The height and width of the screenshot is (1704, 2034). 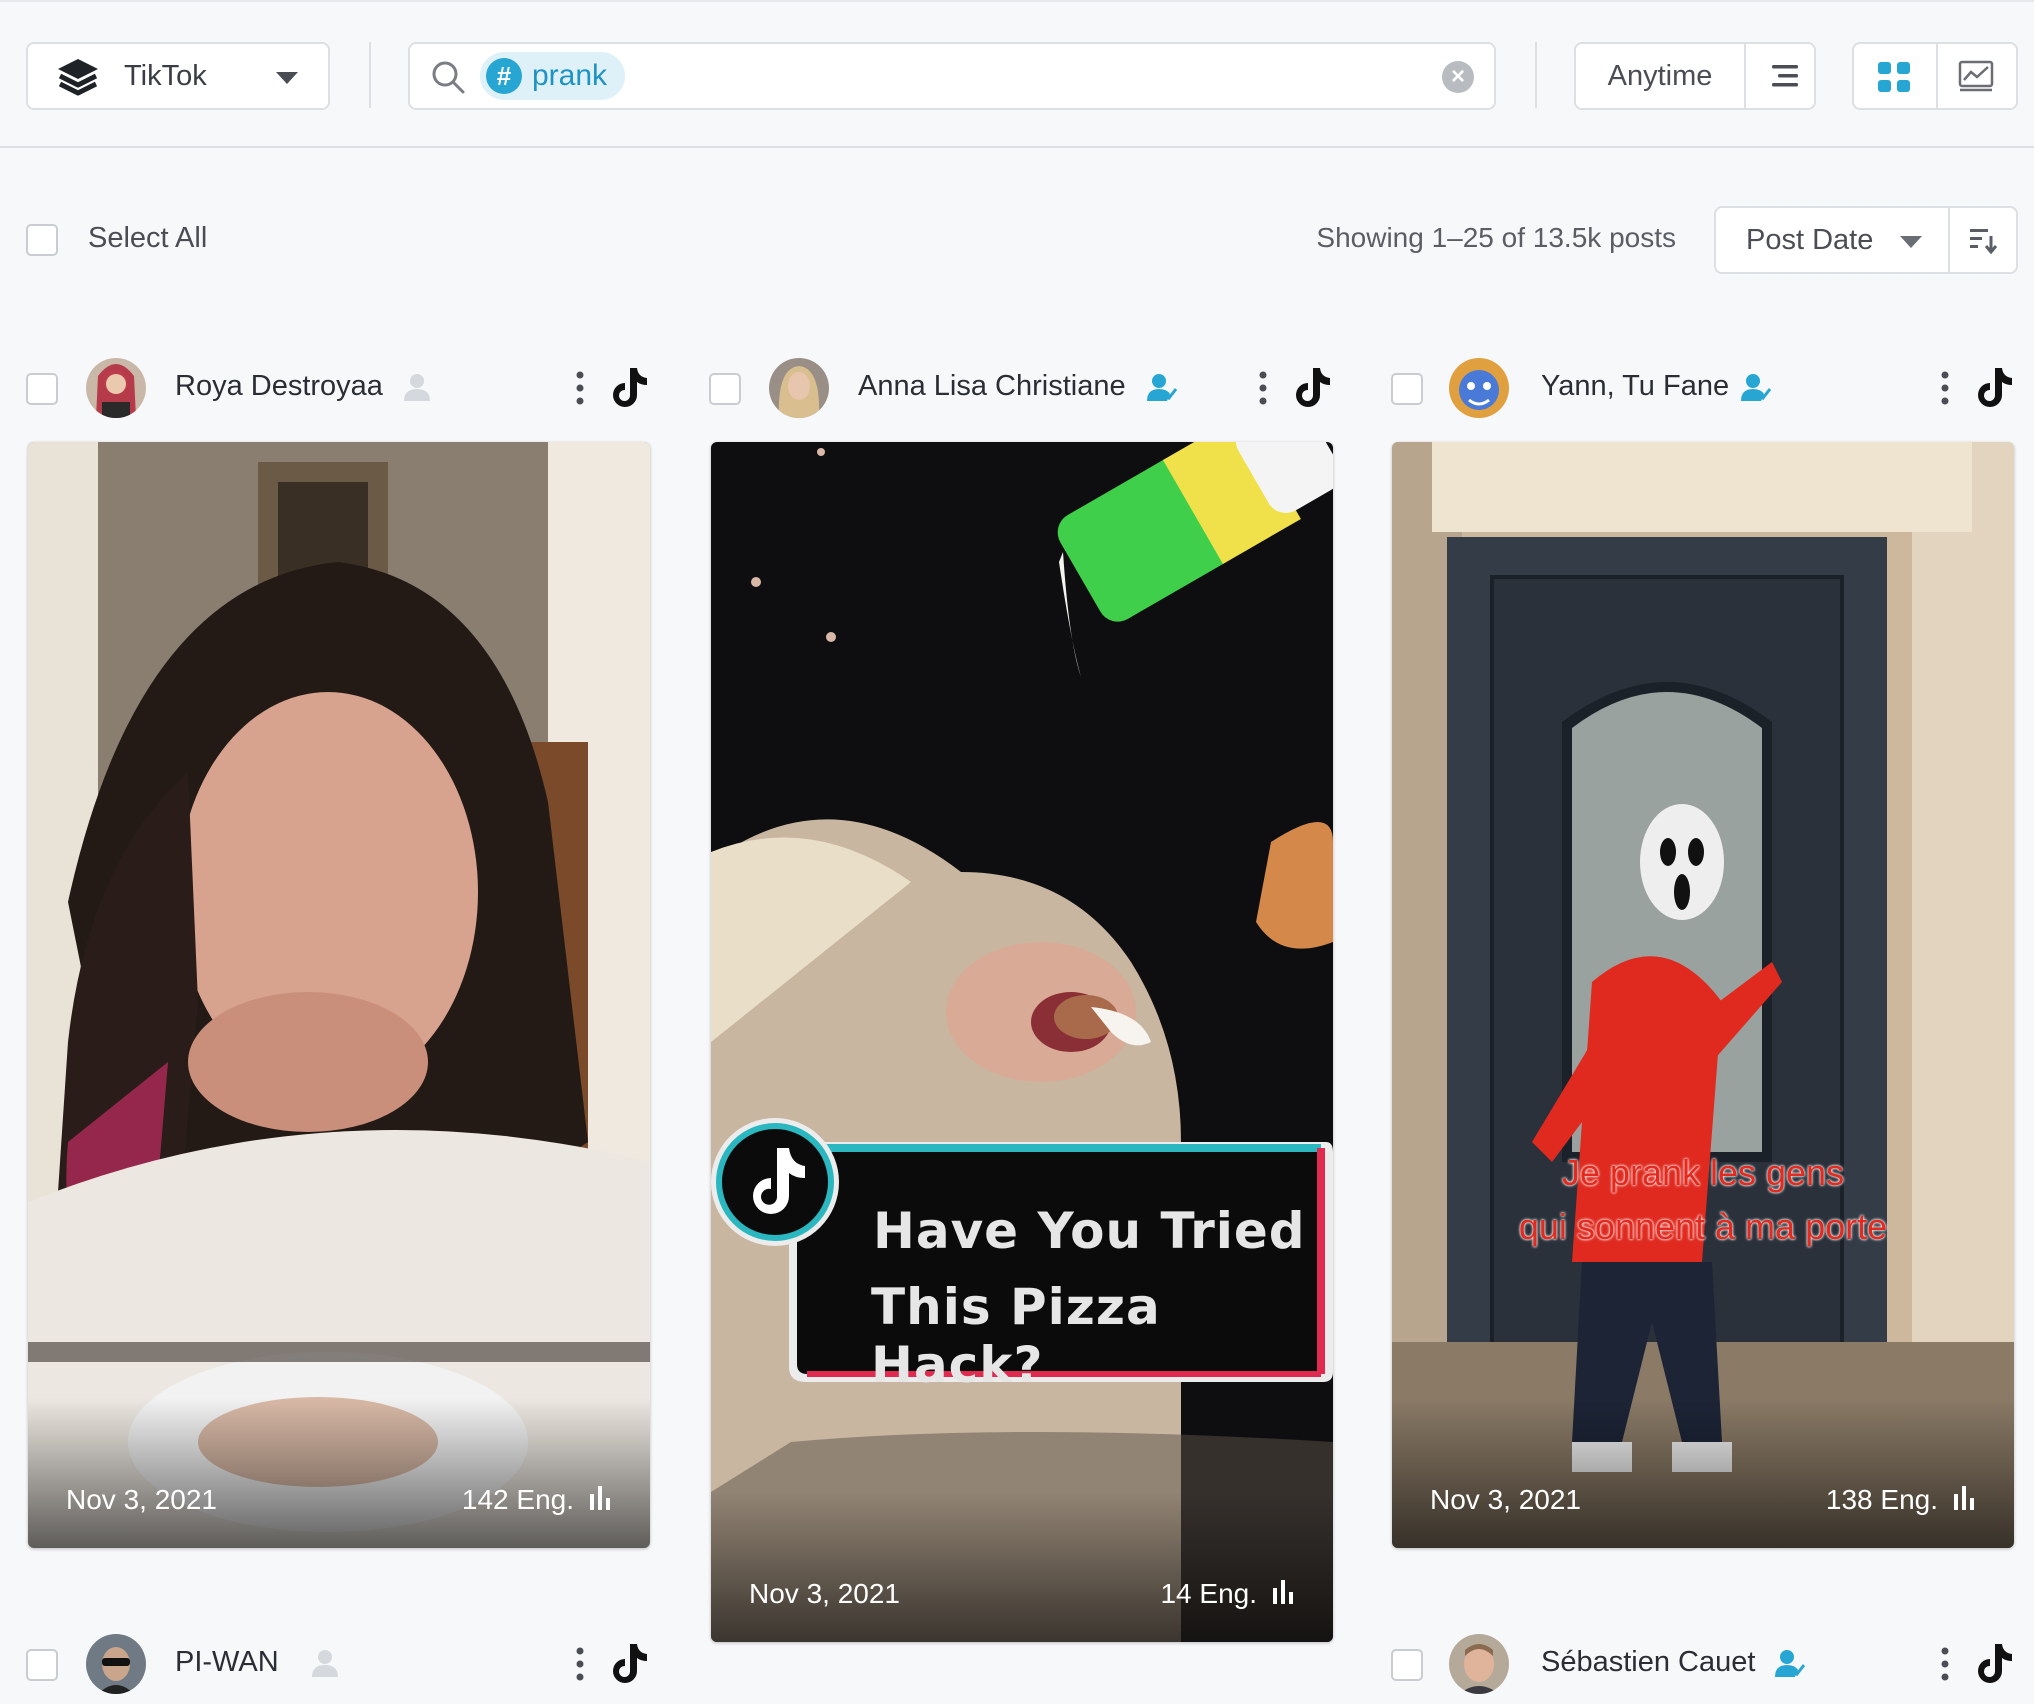 What do you see at coordinates (952, 76) in the screenshot?
I see `search-input: # prank ×` at bounding box center [952, 76].